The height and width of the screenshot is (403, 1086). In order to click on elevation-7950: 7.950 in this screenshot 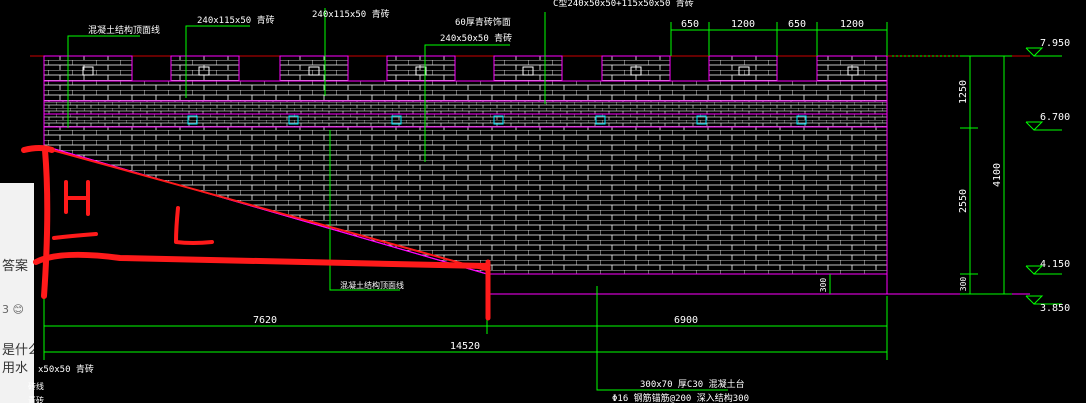, I will do `click(1055, 43)`.